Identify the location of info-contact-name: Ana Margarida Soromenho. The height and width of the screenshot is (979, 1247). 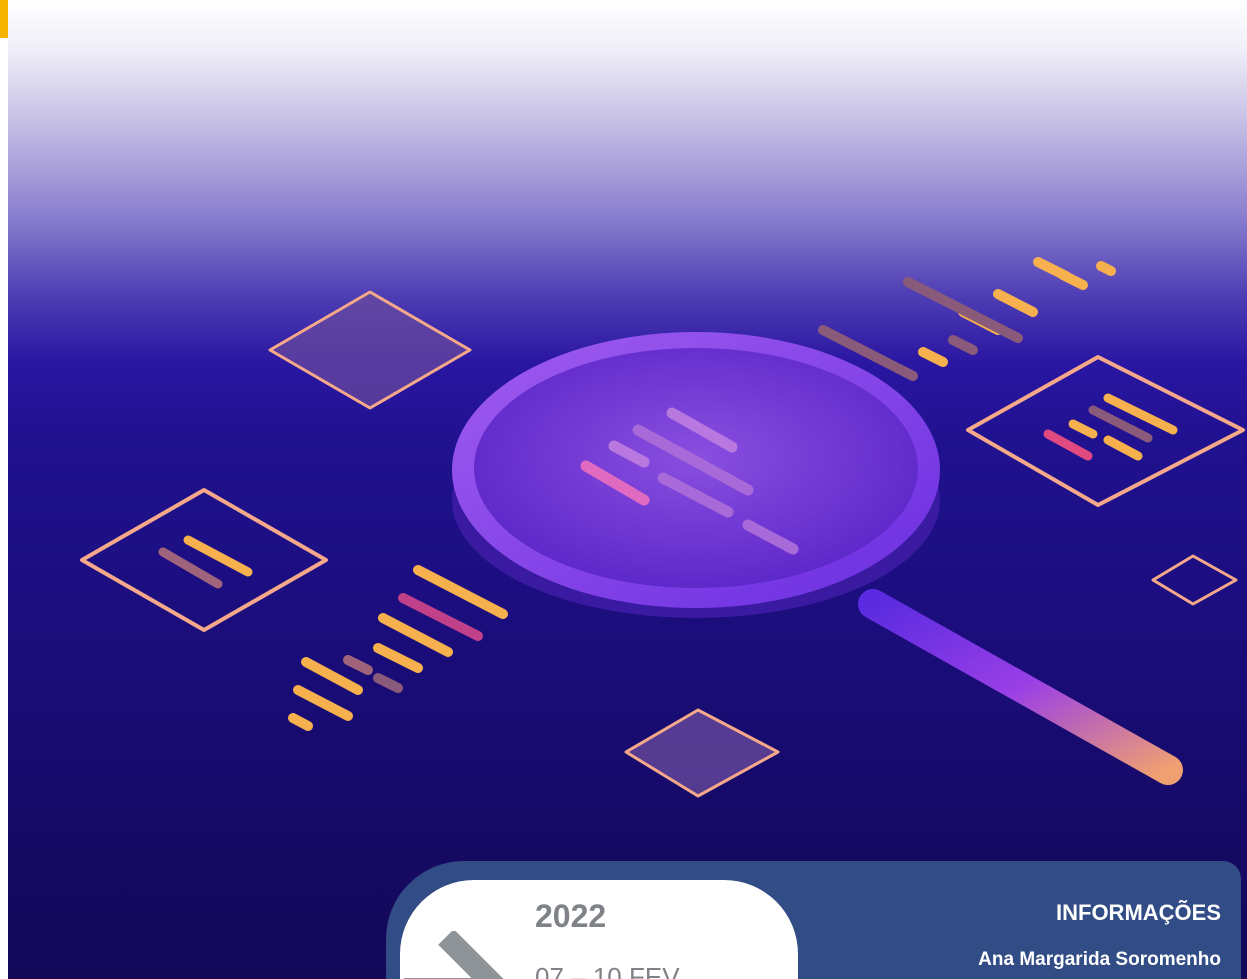
(1099, 959).